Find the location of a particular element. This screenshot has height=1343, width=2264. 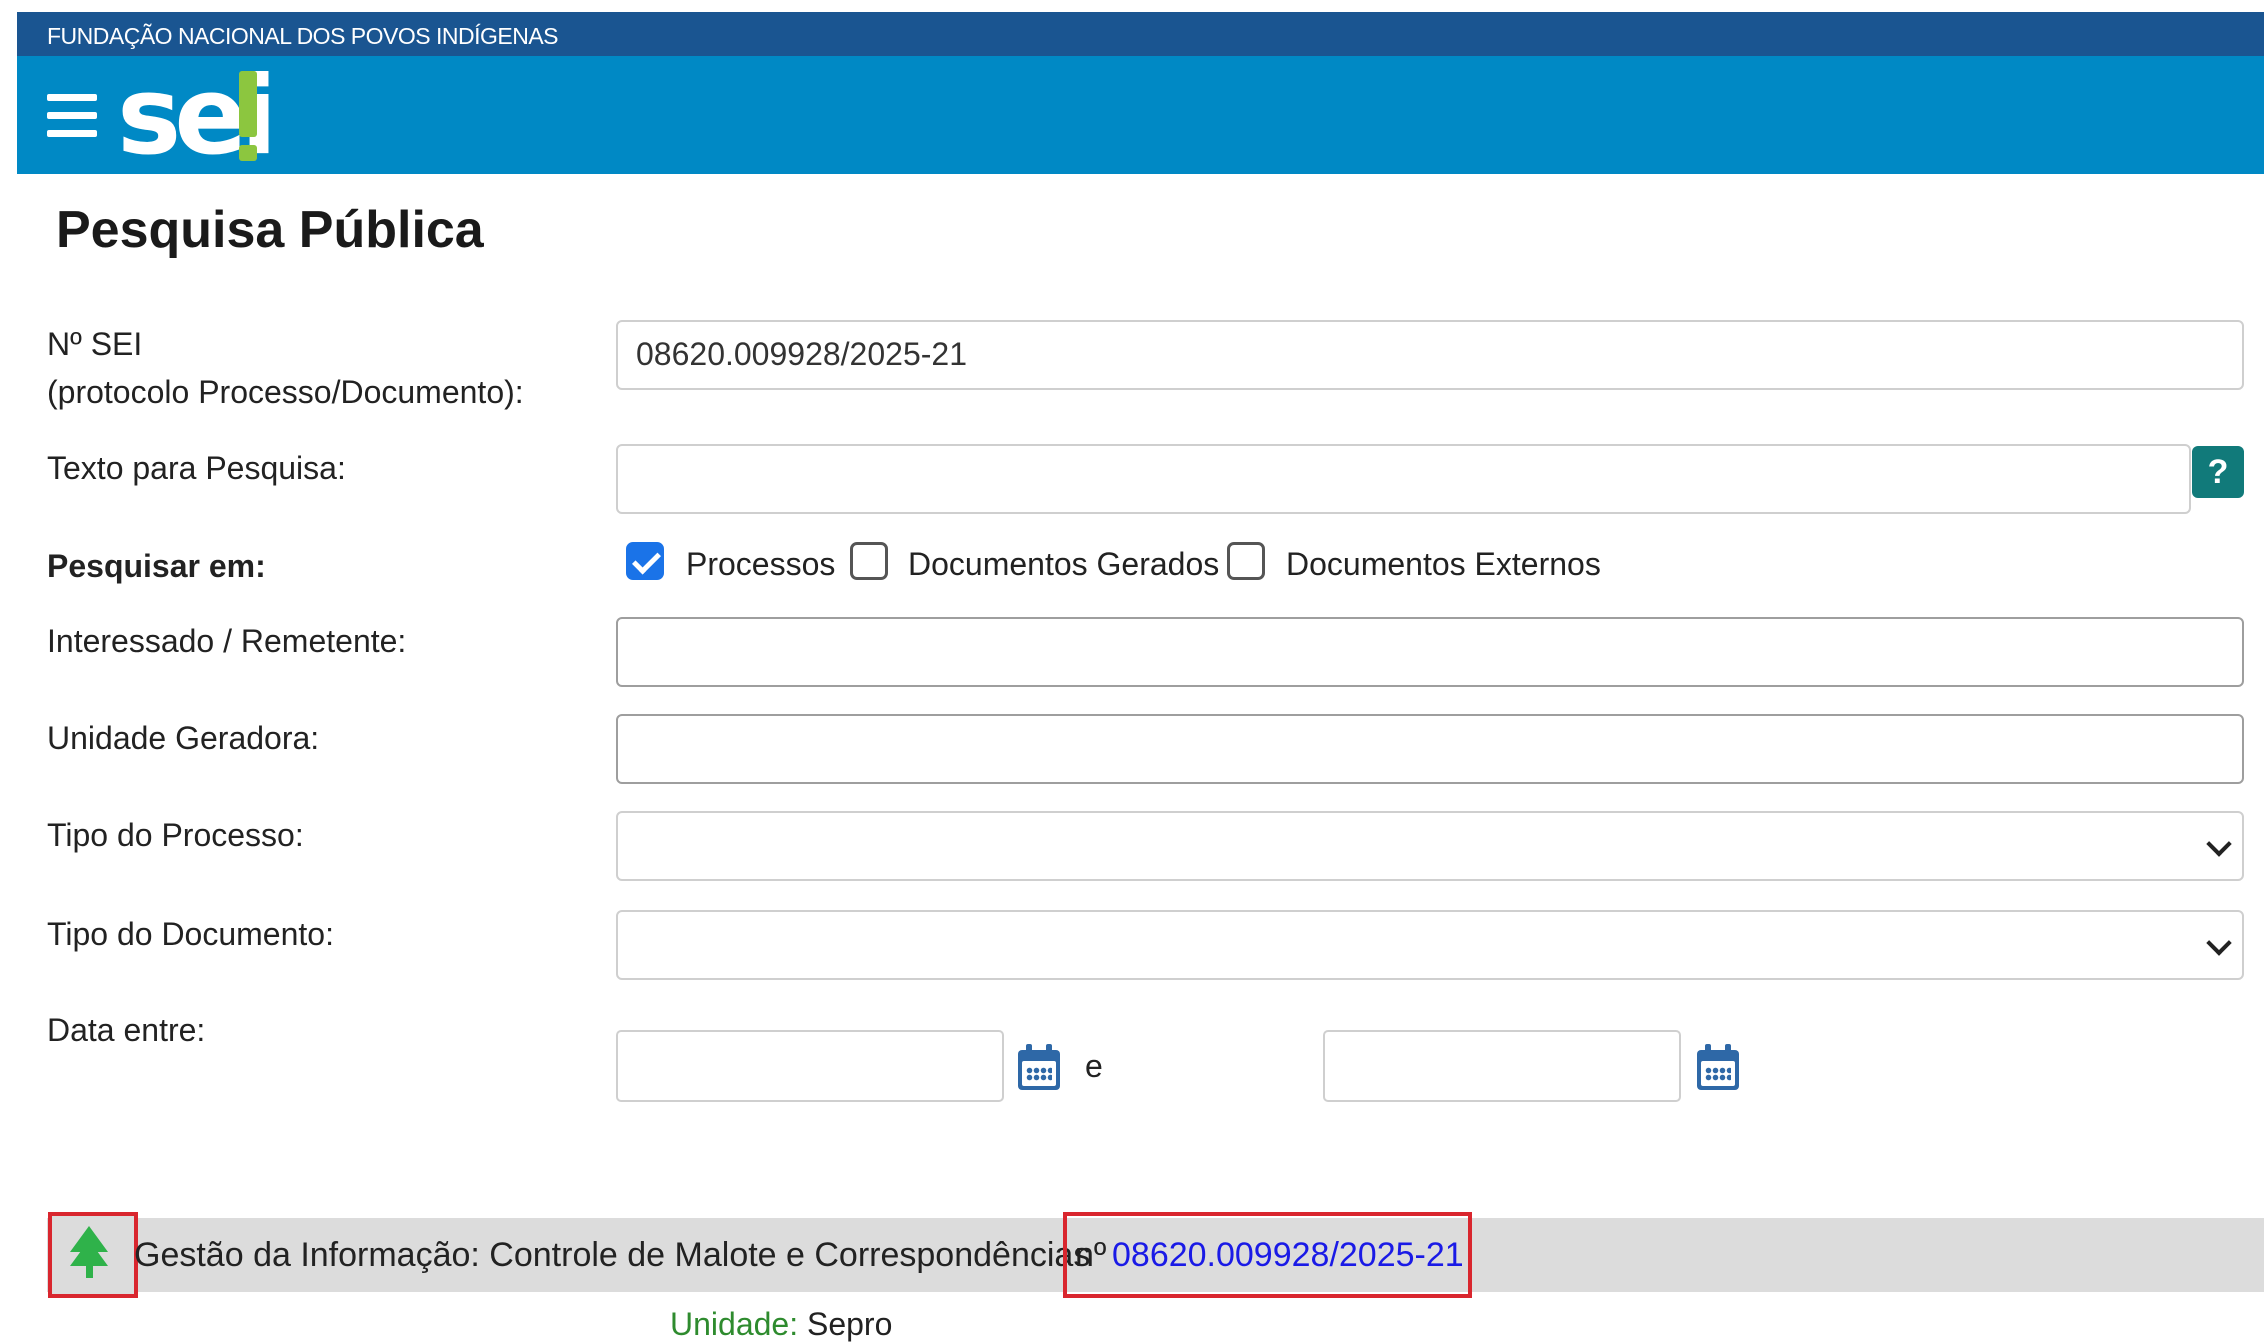

date-start-input is located at coordinates (810, 1066).